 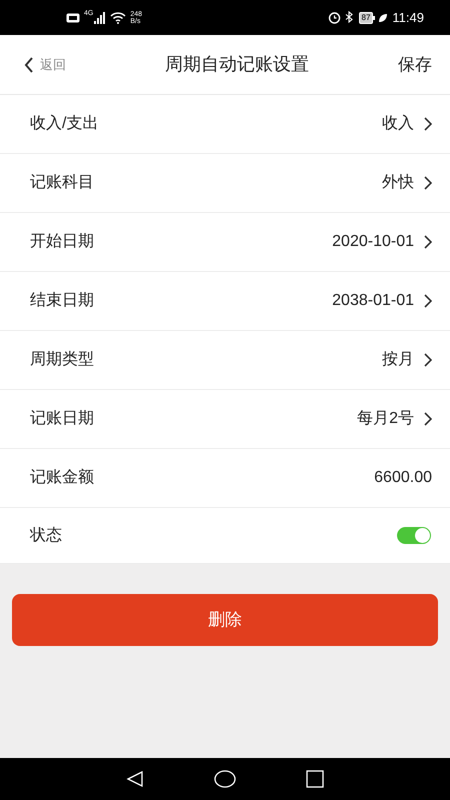 I want to click on signal-icon, so click(x=100, y=18).